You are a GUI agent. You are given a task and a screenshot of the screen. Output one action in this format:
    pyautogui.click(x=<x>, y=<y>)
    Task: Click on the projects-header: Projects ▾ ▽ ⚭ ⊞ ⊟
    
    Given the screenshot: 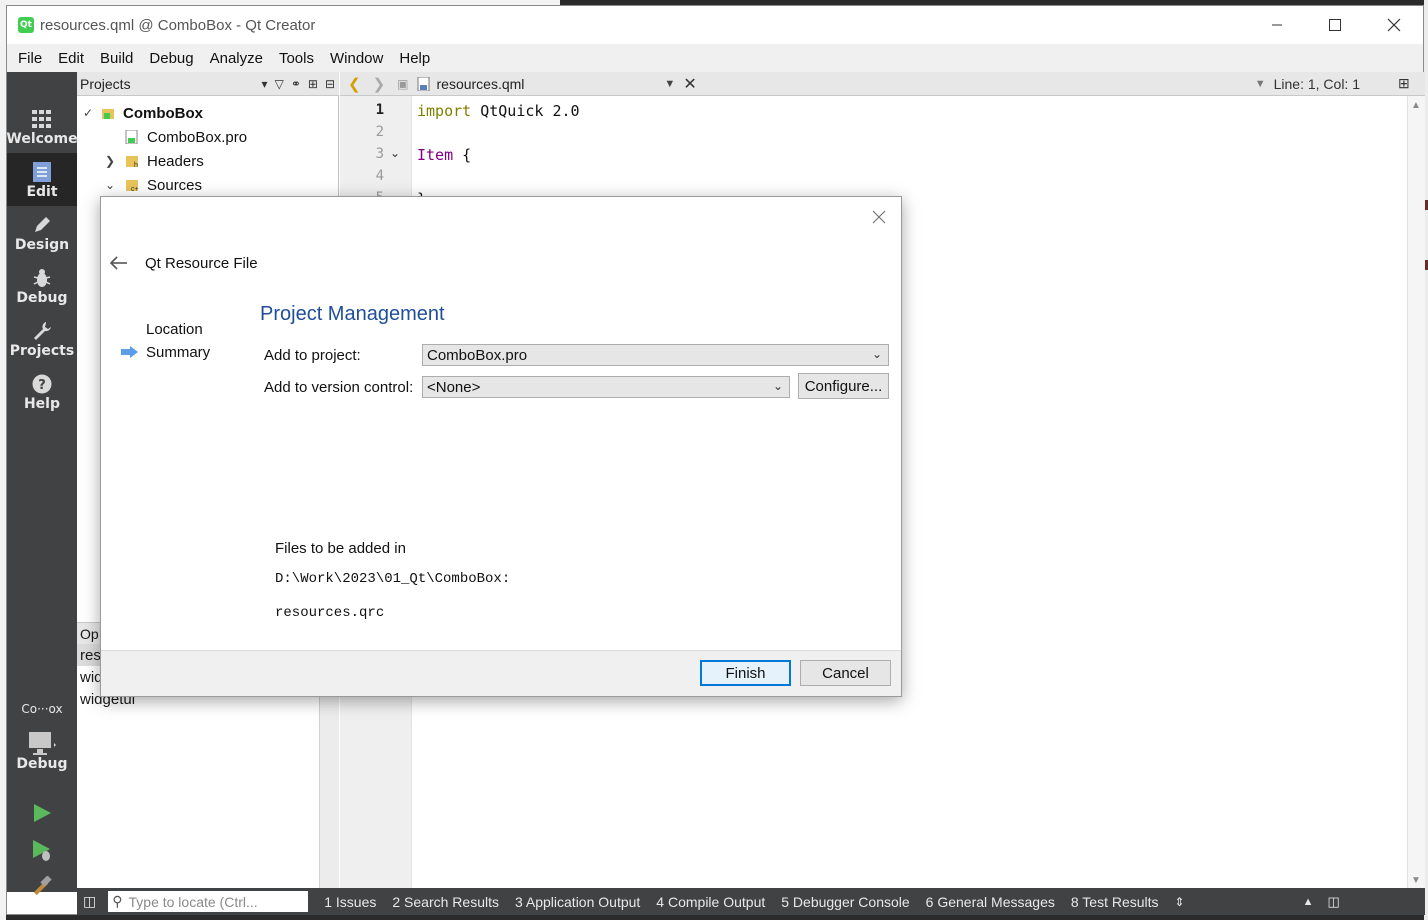 What is the action you would take?
    pyautogui.click(x=208, y=84)
    